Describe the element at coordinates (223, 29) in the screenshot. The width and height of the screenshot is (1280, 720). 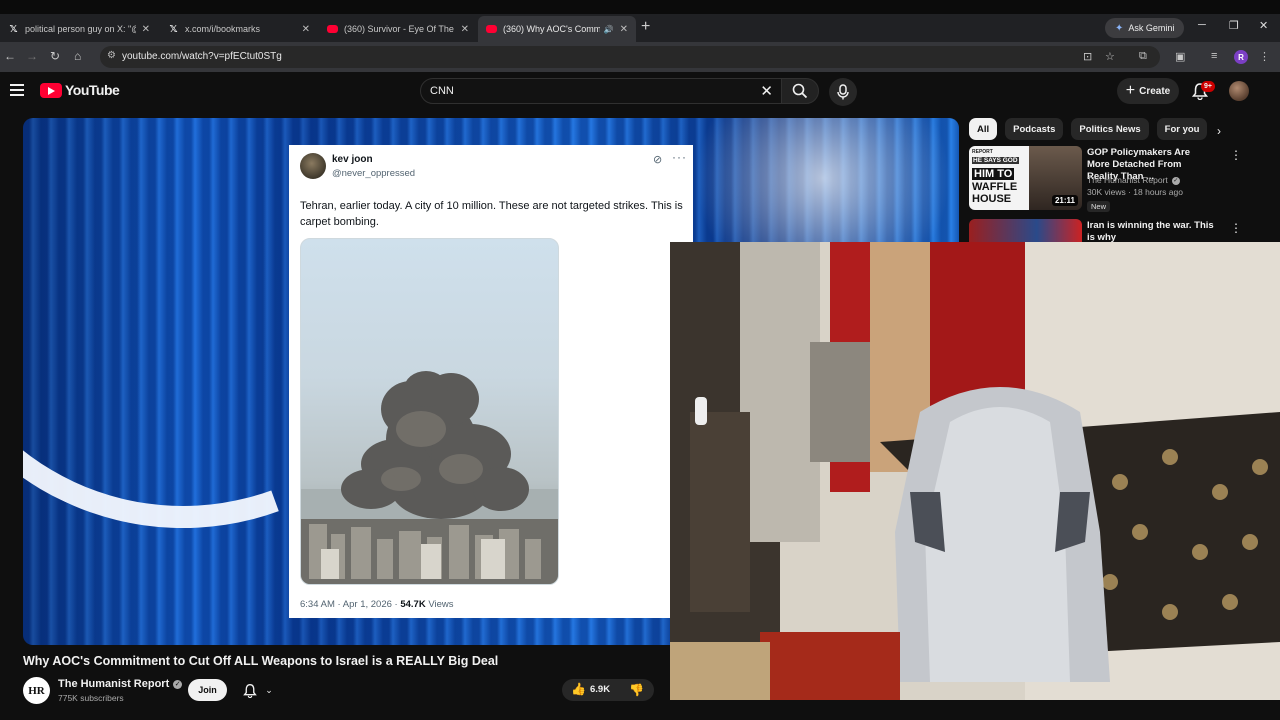
I see `tab-title: x.com/i/bookmarks` at that location.